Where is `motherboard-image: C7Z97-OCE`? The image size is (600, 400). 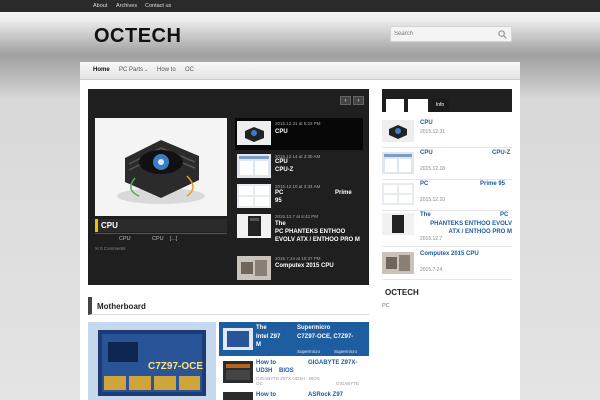
motherboard-image: C7Z97-OCE is located at coordinates (152, 361).